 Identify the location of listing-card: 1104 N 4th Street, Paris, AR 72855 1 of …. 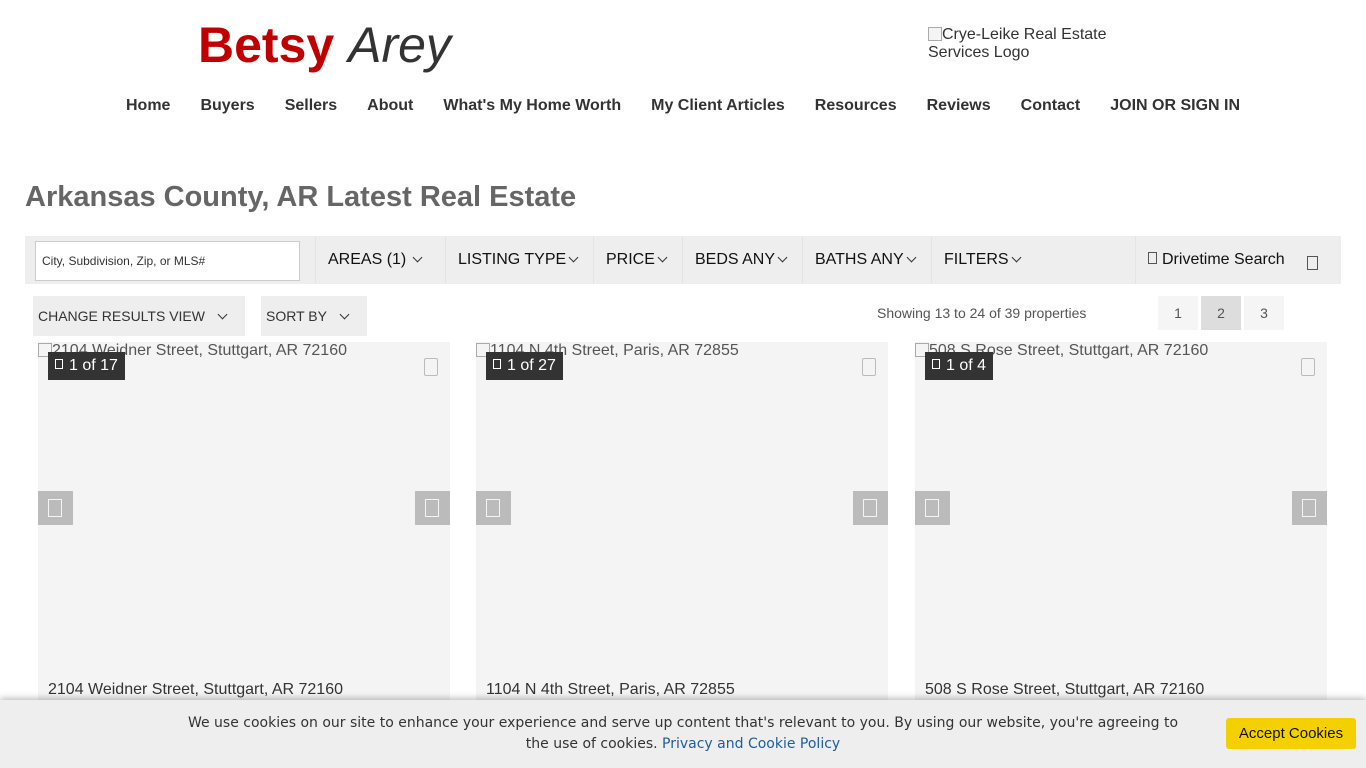
(682, 522).